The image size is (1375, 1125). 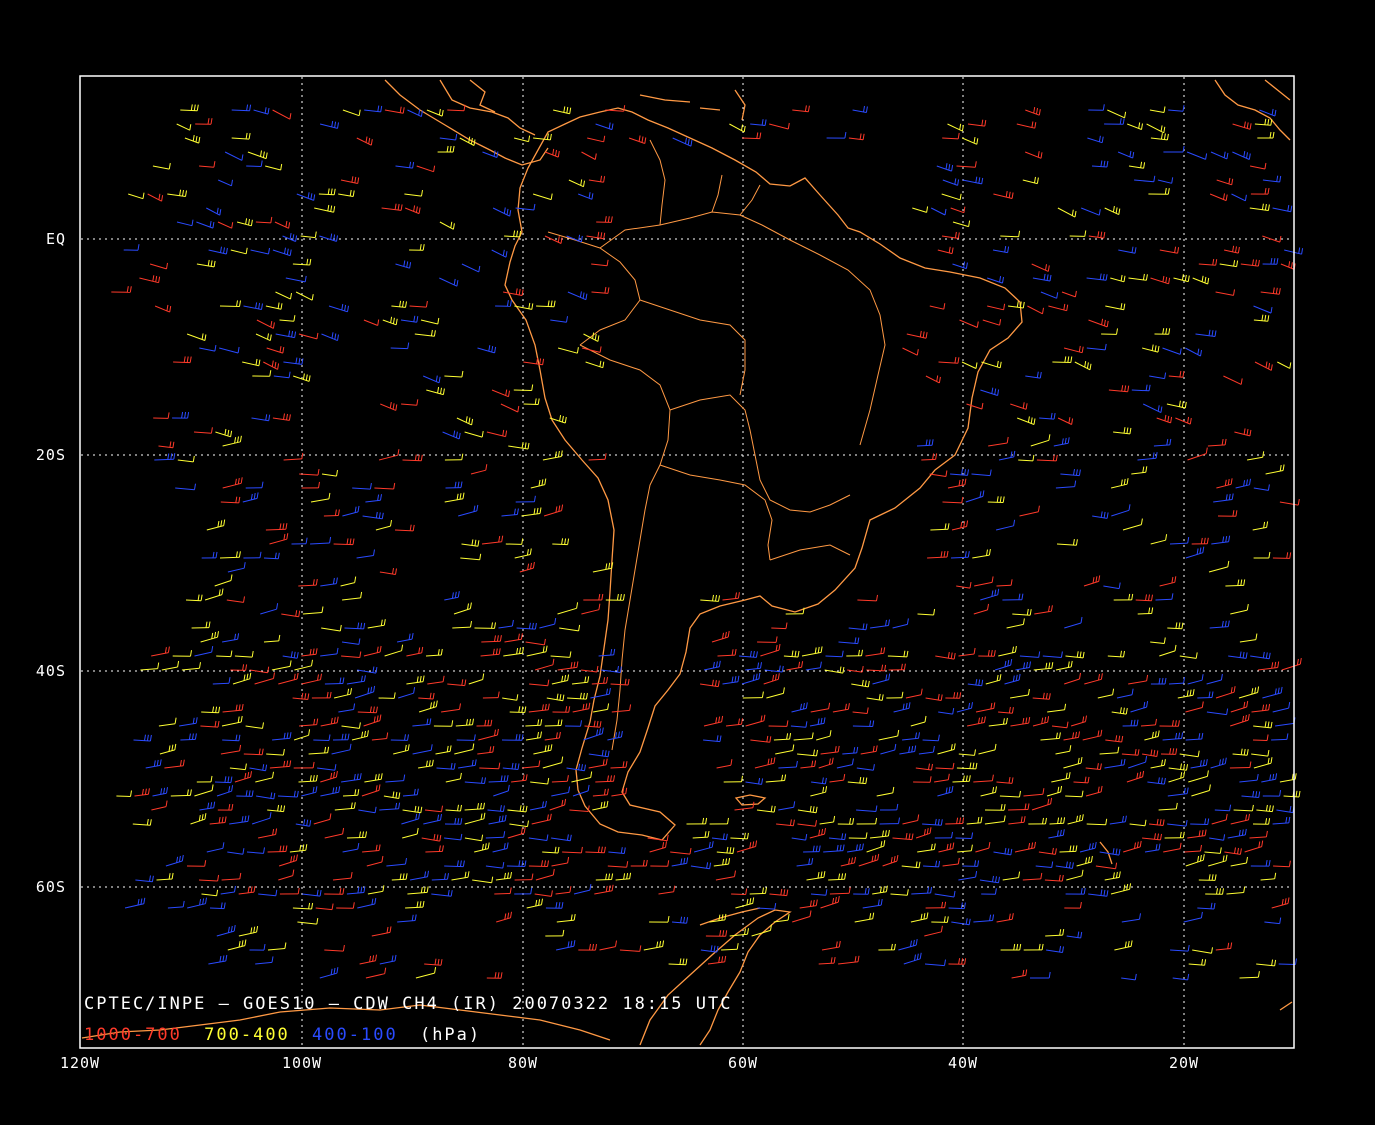 I want to click on lon-tick-label: 120W, so click(x=80, y=1063).